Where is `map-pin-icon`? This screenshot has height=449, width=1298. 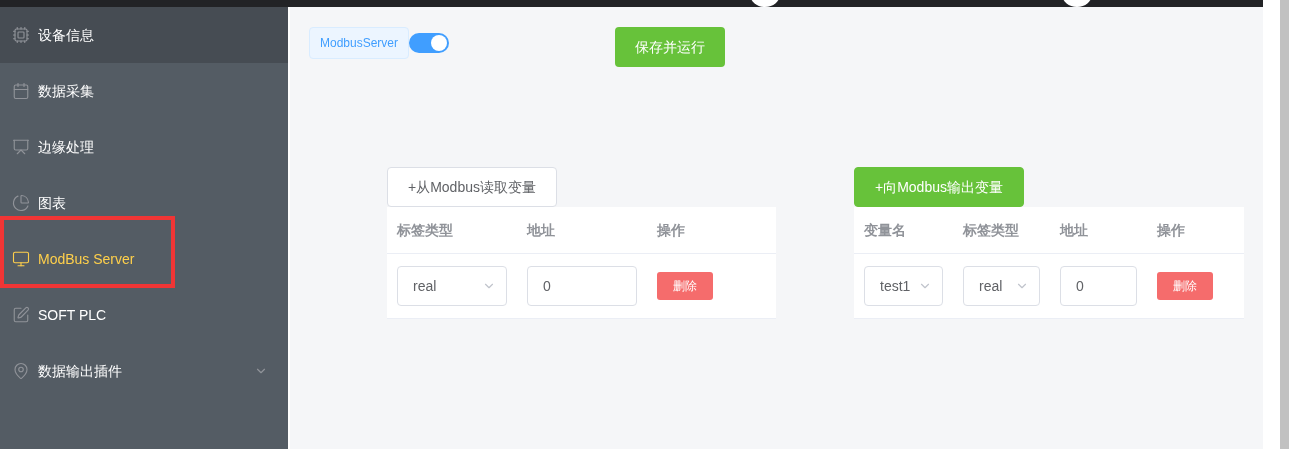
map-pin-icon is located at coordinates (21, 371).